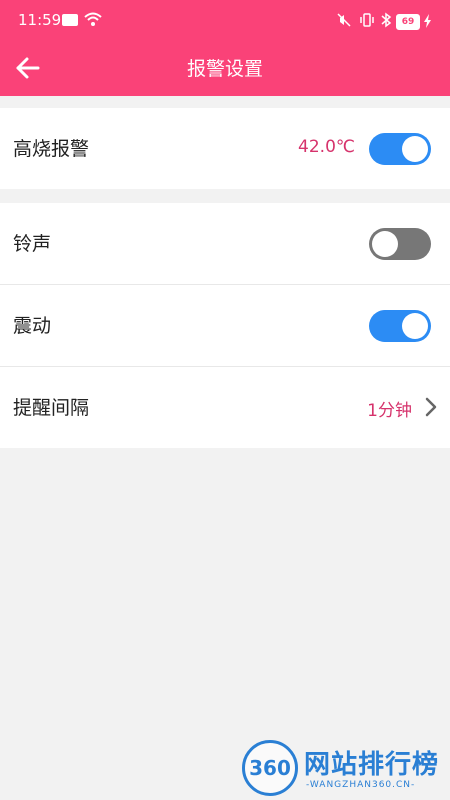  I want to click on watermark: 360 网站排行榜 -WANGZHAN360.CN-, so click(343, 769).